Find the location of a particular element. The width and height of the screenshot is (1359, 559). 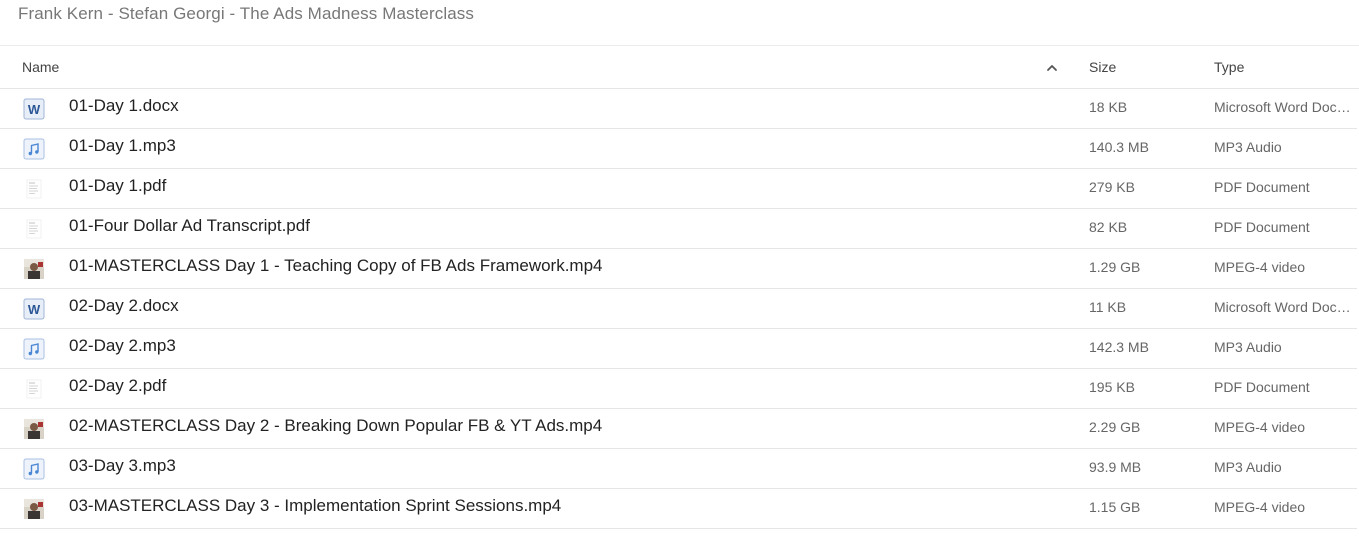

file-size: 1.15 GB is located at coordinates (1115, 507).